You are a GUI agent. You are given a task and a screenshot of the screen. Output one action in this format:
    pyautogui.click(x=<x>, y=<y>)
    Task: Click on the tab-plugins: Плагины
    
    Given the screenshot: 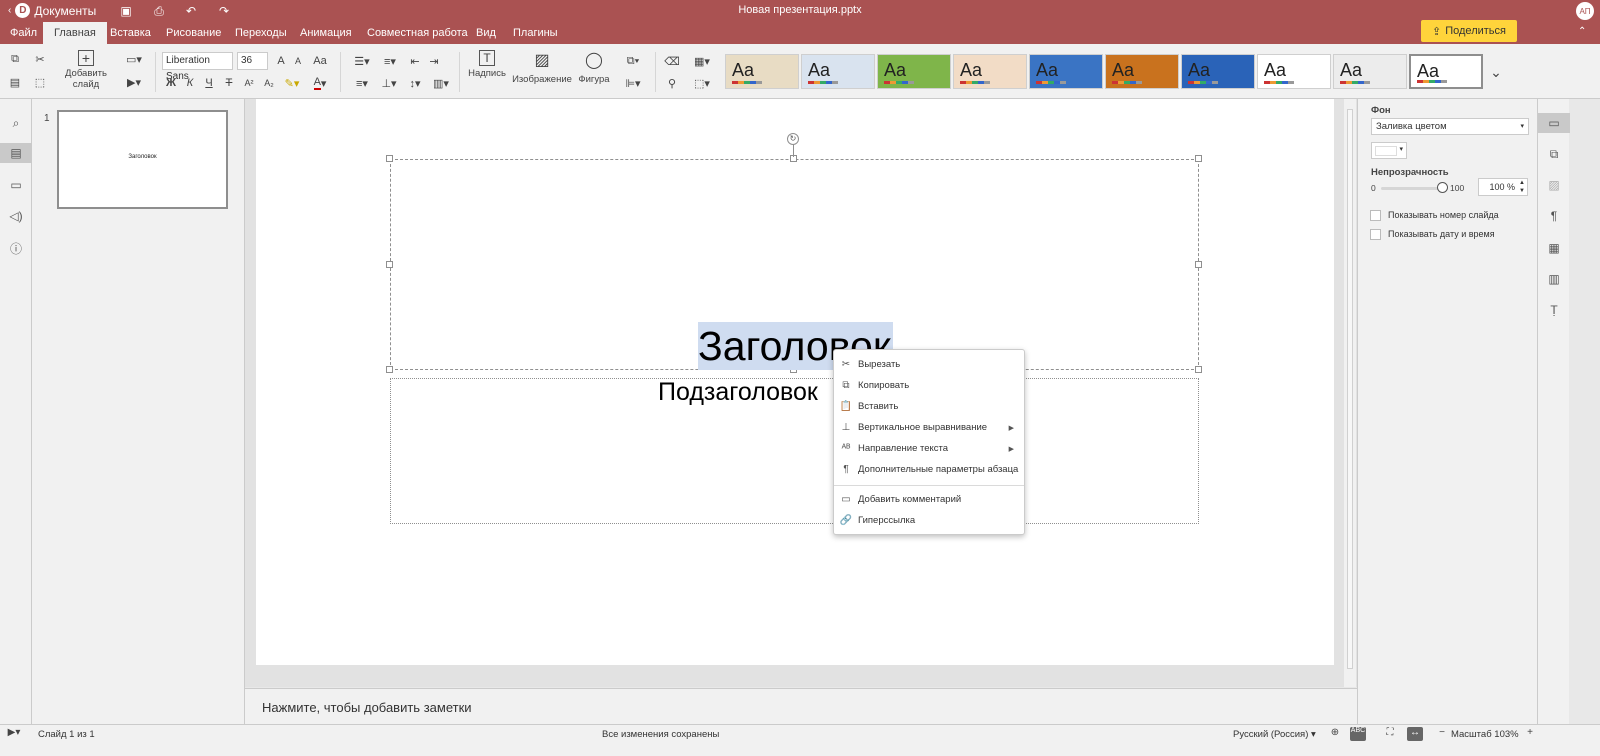 What is the action you would take?
    pyautogui.click(x=535, y=33)
    